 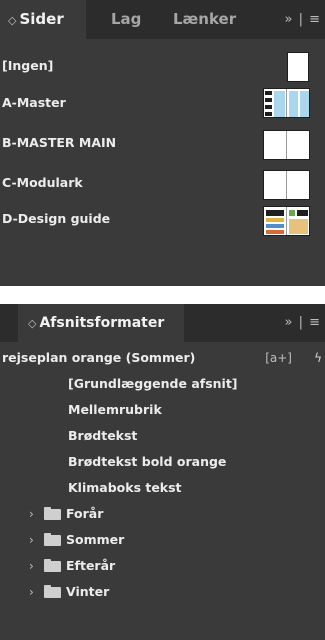 I want to click on style-item: Klimaboks tekst, so click(x=162, y=488).